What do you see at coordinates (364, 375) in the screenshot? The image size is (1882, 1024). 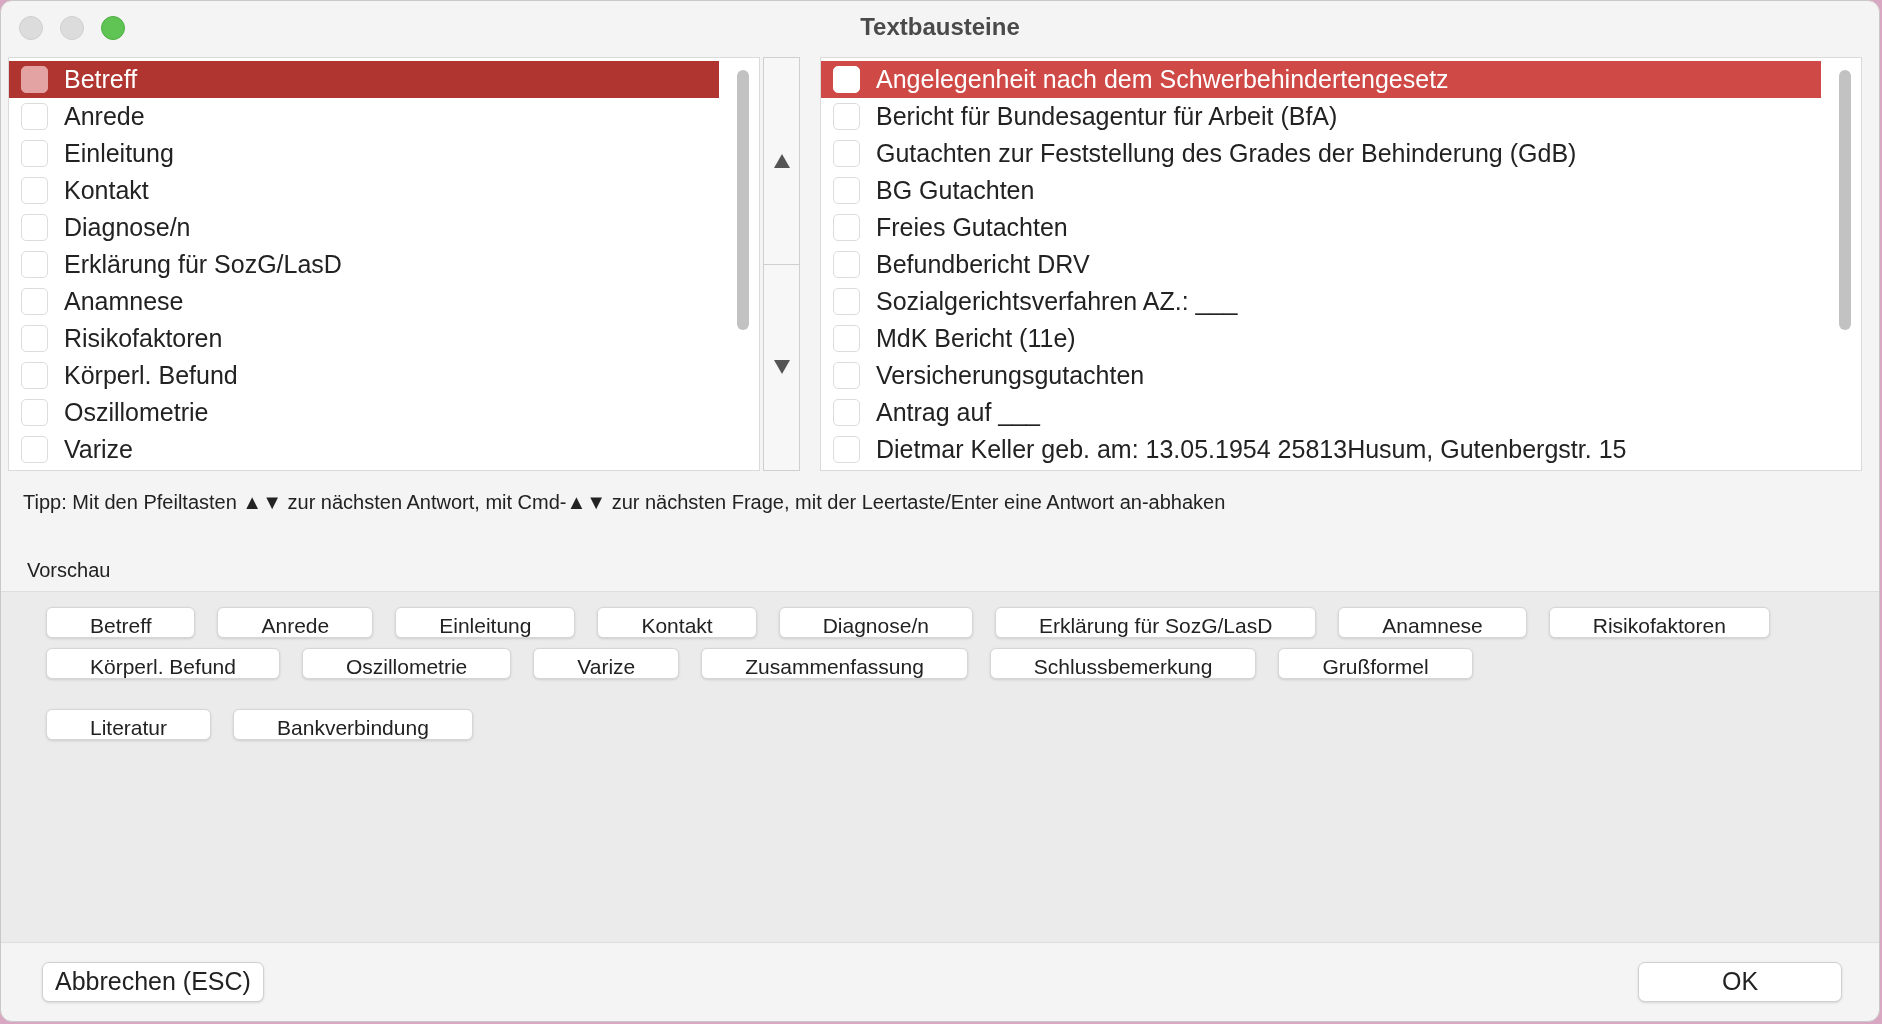 I see `list-item: Körperl. Befund` at bounding box center [364, 375].